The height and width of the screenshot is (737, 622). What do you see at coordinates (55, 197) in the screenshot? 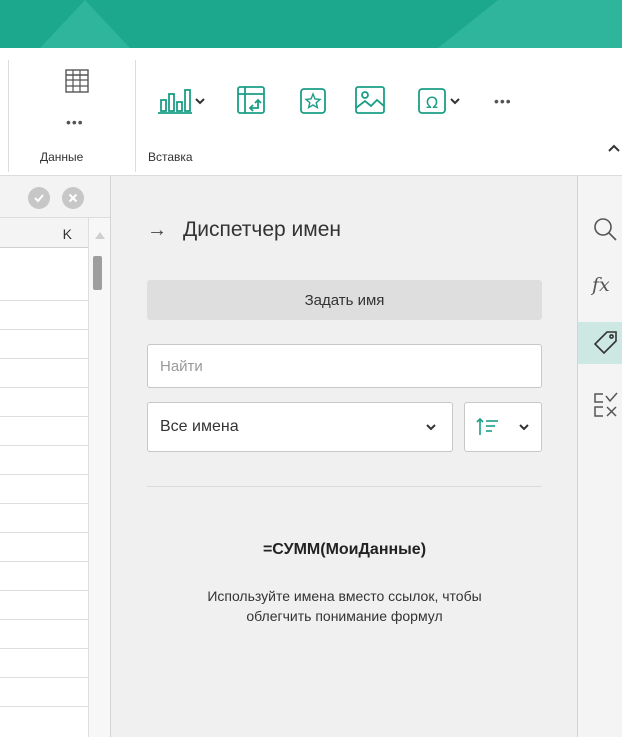
I see `formula-bar-actions` at bounding box center [55, 197].